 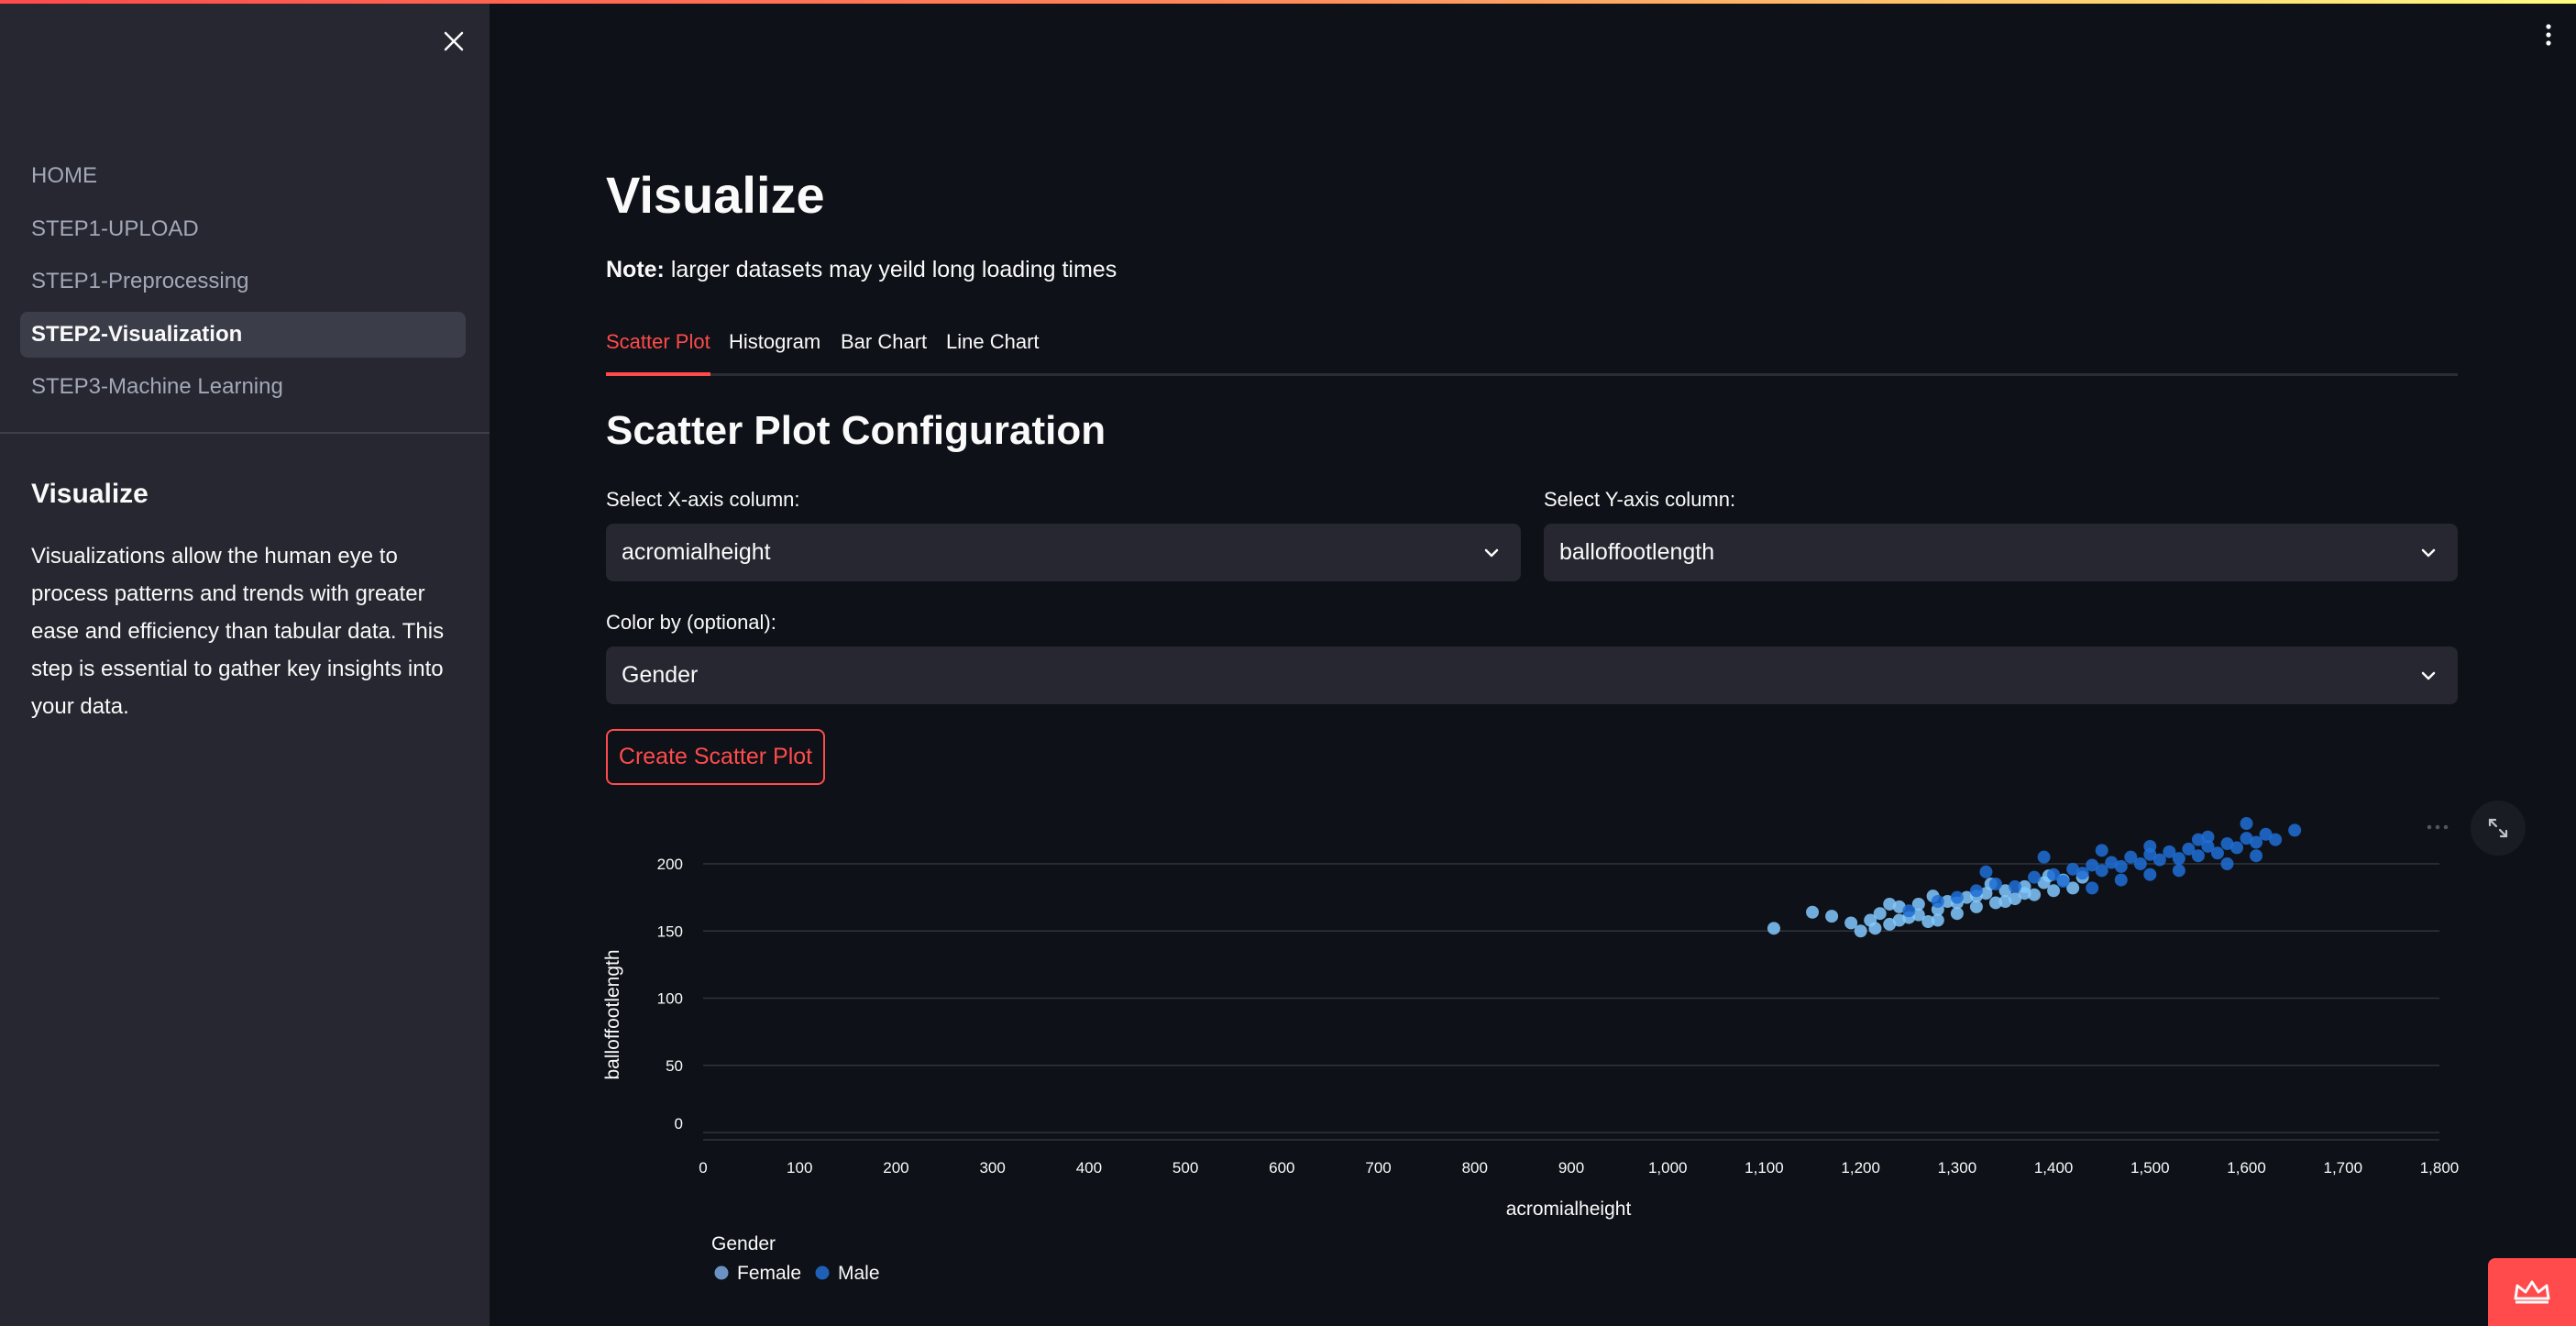 I want to click on x-axis-select: acromialheight, so click(x=1063, y=552).